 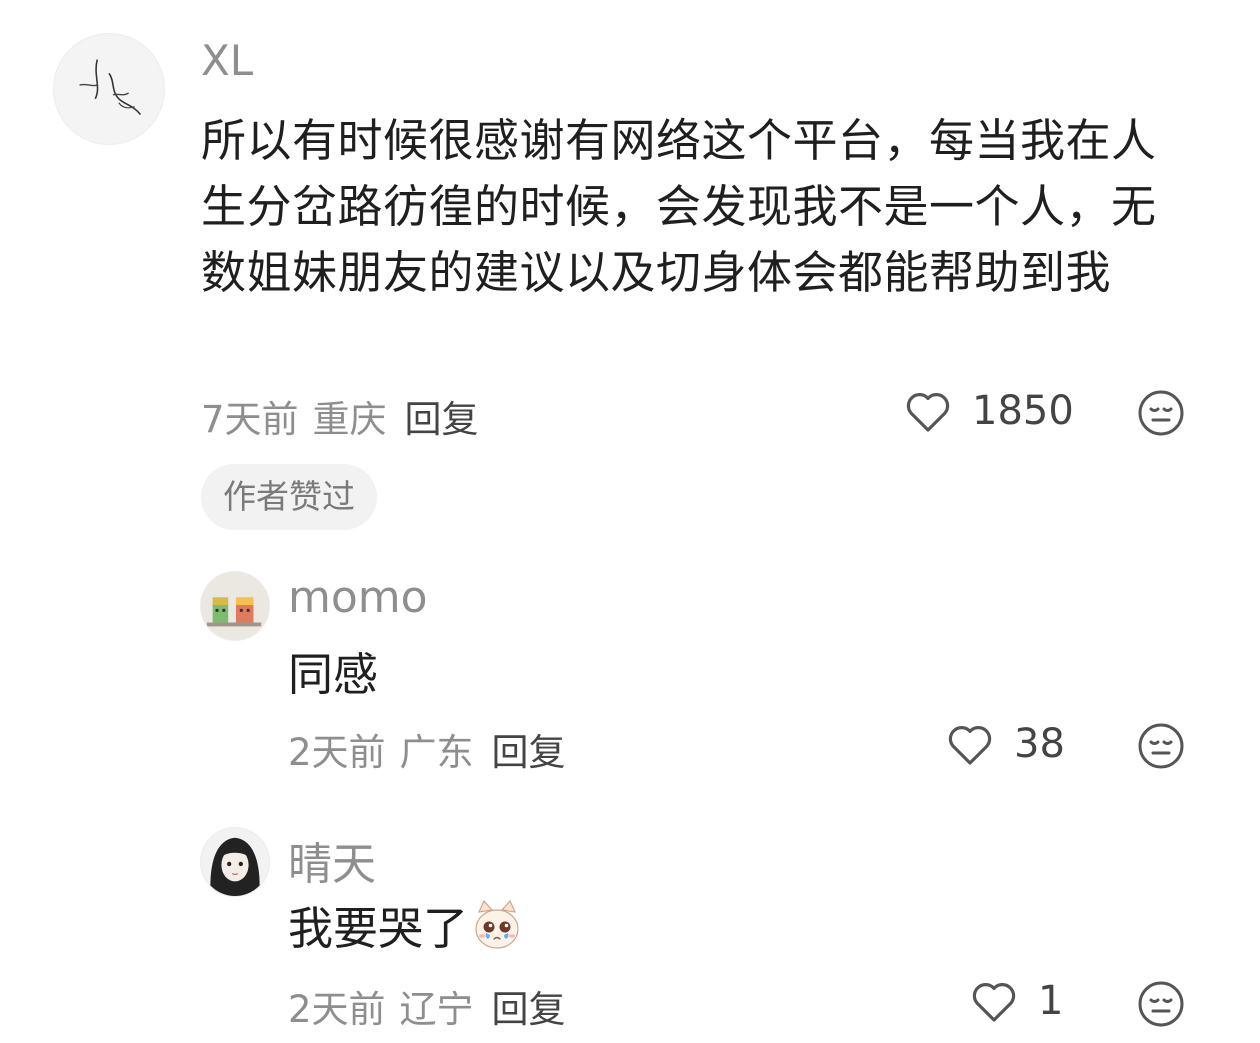 I want to click on comment-text: 我要哭了, so click(x=406, y=929).